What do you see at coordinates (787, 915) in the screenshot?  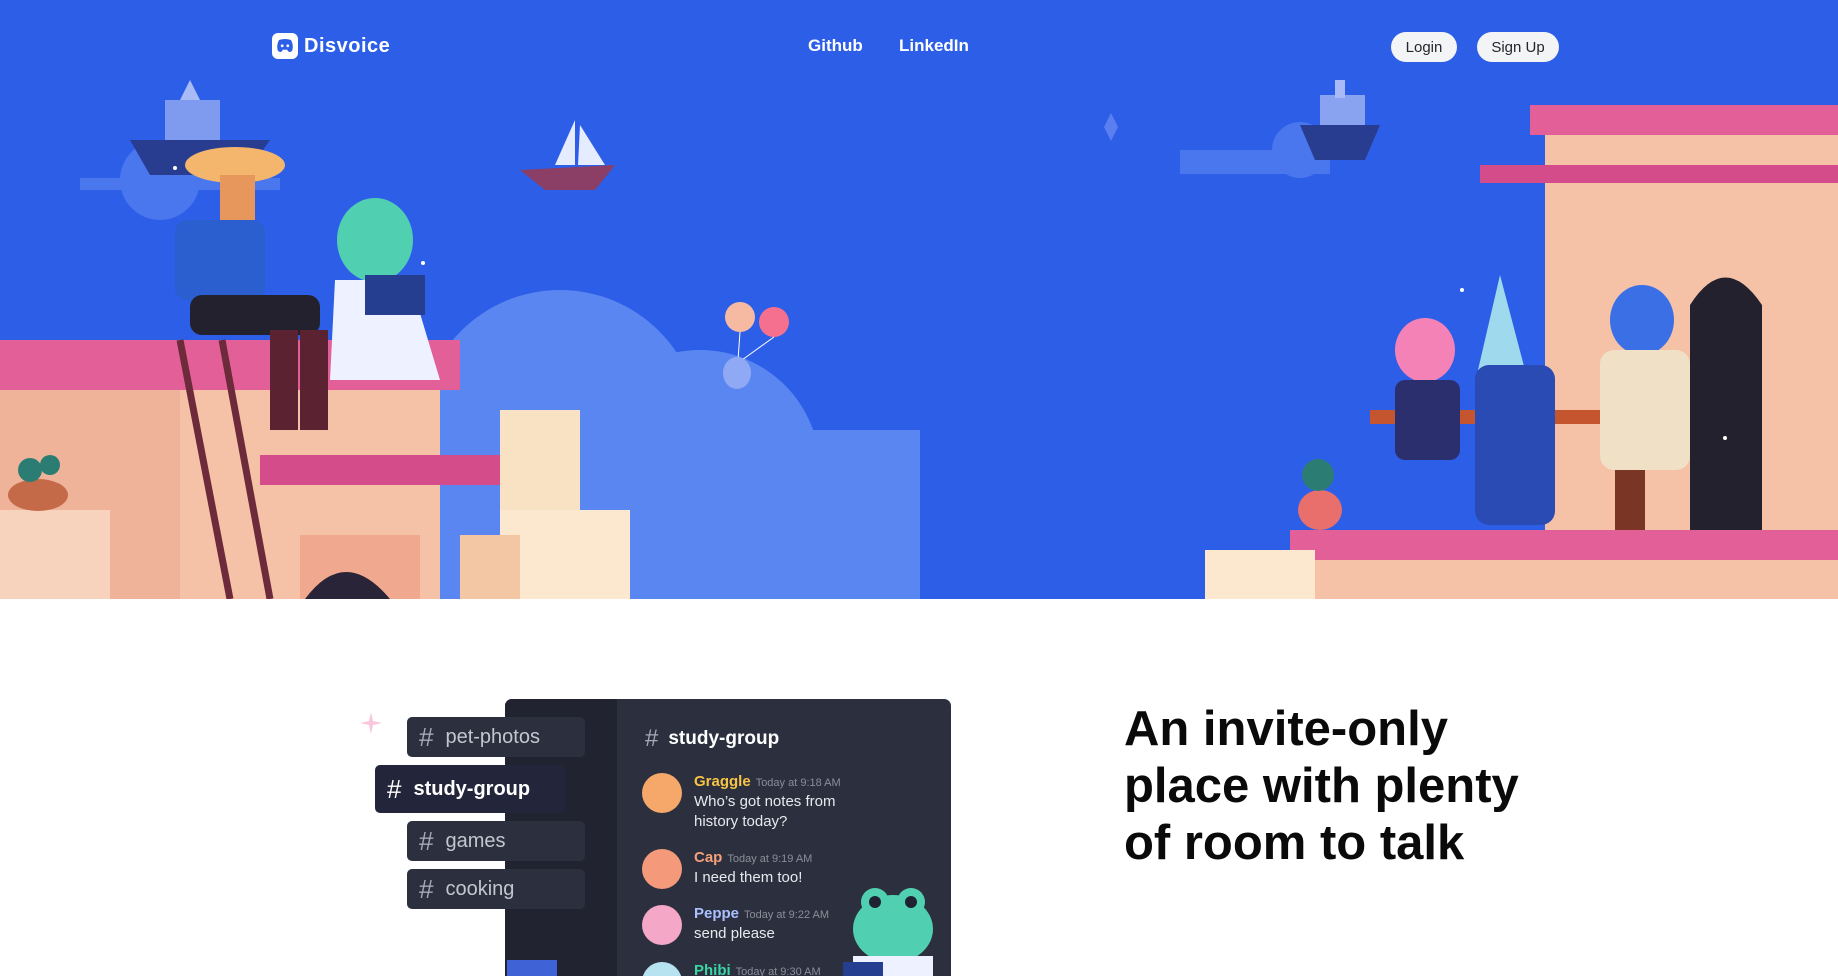 I see `message-time: Today at 9:22 AM` at bounding box center [787, 915].